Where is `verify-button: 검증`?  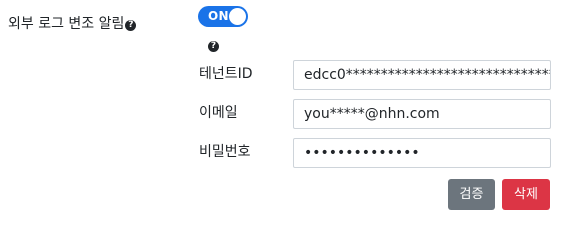 verify-button: 검증 is located at coordinates (471, 194).